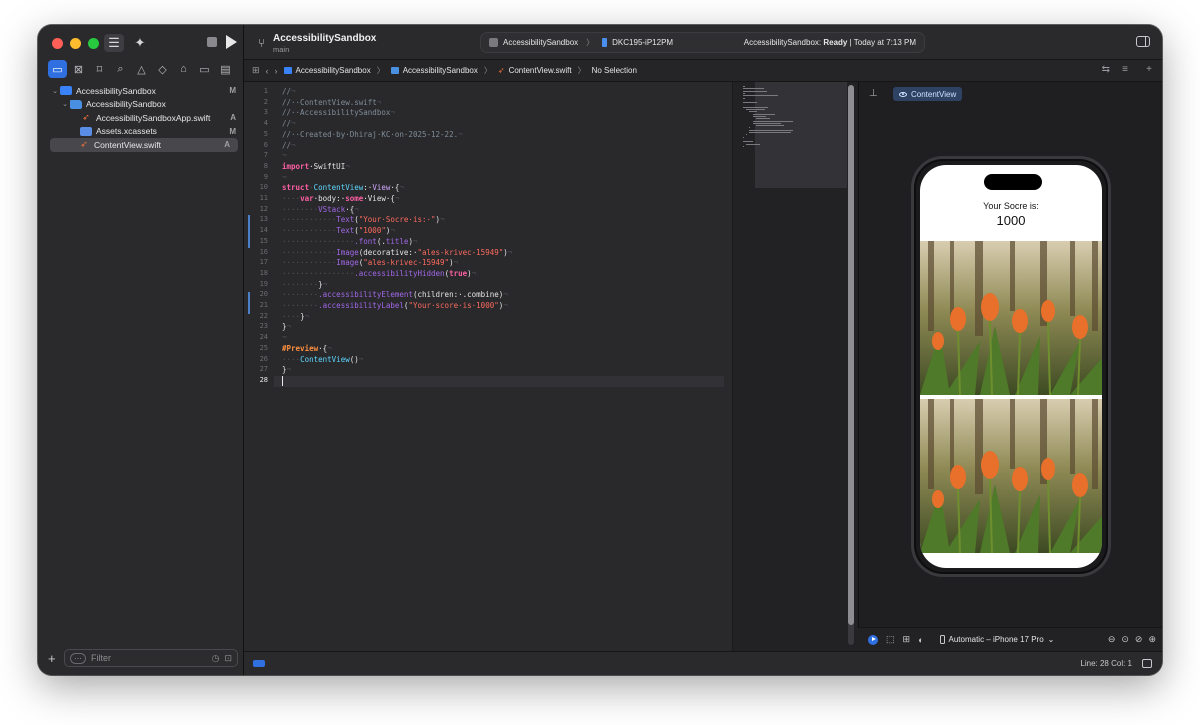 The height and width of the screenshot is (725, 1200). Describe the element at coordinates (920, 640) in the screenshot. I see `device-settings-icon: ◐` at that location.